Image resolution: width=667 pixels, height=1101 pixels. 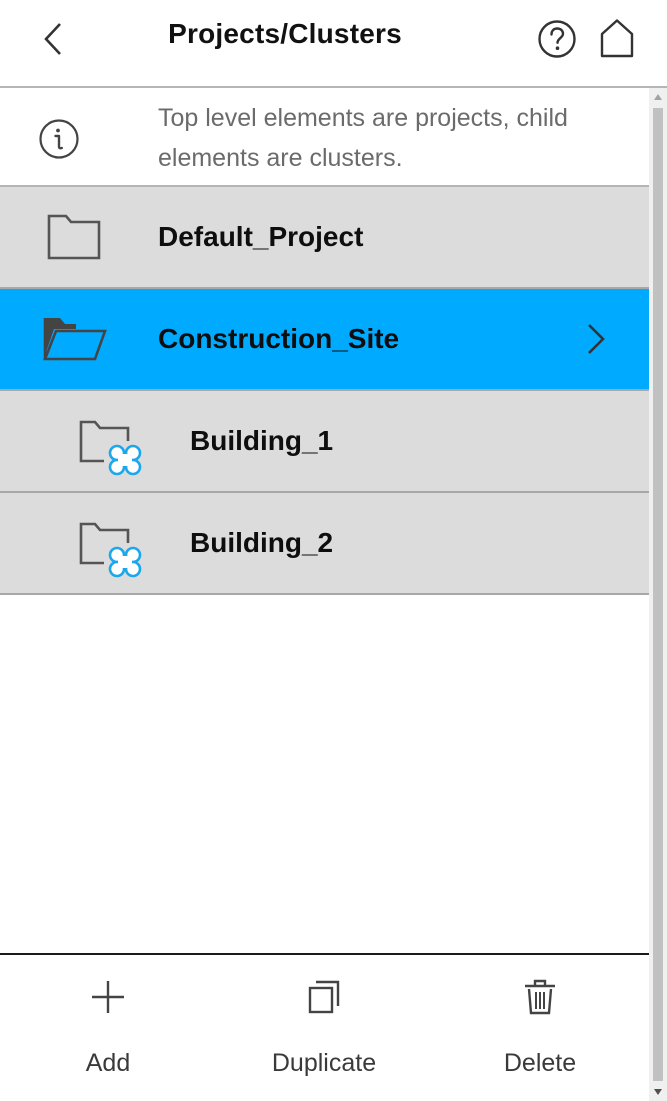 I want to click on scroll-up-arrow-icon, so click(x=658, y=97).